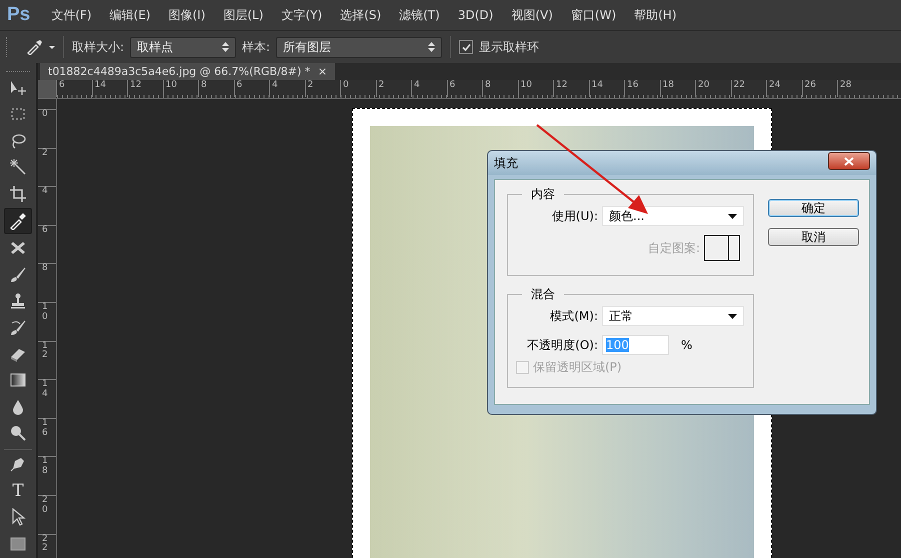  What do you see at coordinates (686, 345) in the screenshot?
I see `percent-label: %` at bounding box center [686, 345].